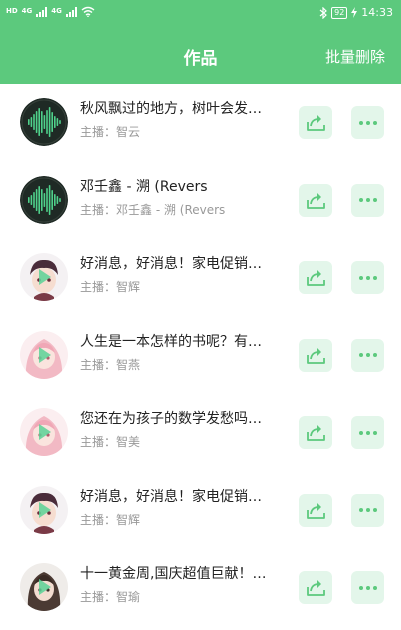 This screenshot has height=630, width=401. What do you see at coordinates (183, 585) in the screenshot?
I see `item-texts: 十一黄金周,国庆超值巨献！… 主播：智瑜` at bounding box center [183, 585].